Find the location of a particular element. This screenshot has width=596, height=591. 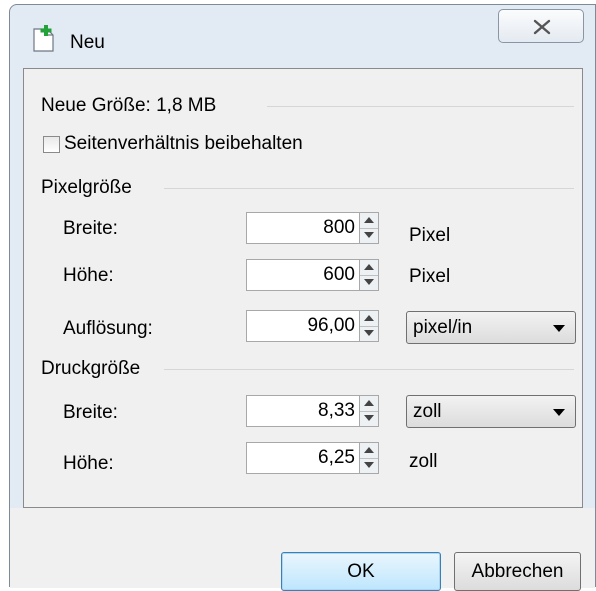

pixel-width-spinner is located at coordinates (369, 228).